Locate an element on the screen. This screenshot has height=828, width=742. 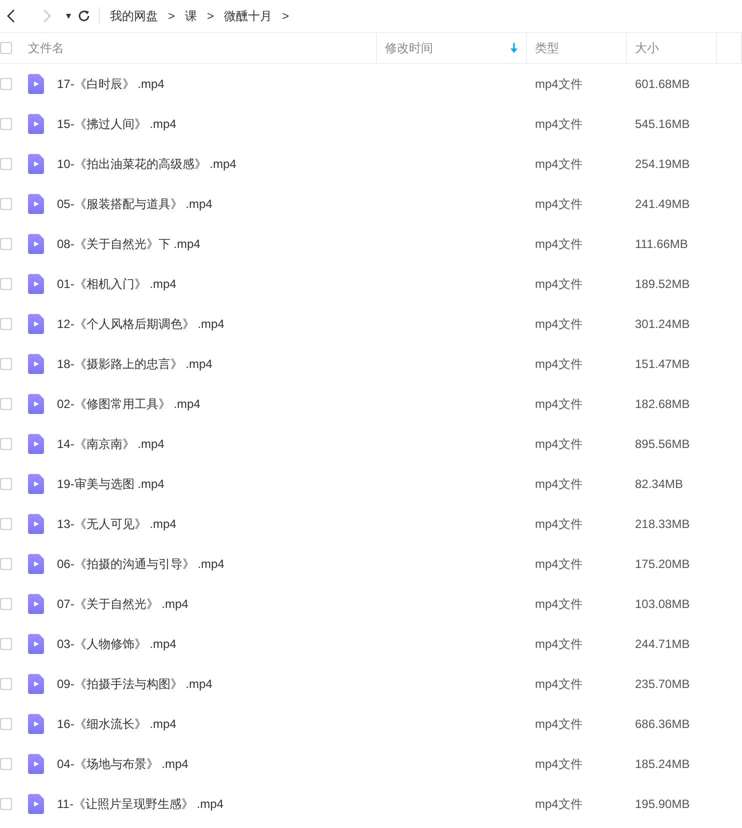
file-name: 13-《无人可见》 .mp4 is located at coordinates (116, 524).